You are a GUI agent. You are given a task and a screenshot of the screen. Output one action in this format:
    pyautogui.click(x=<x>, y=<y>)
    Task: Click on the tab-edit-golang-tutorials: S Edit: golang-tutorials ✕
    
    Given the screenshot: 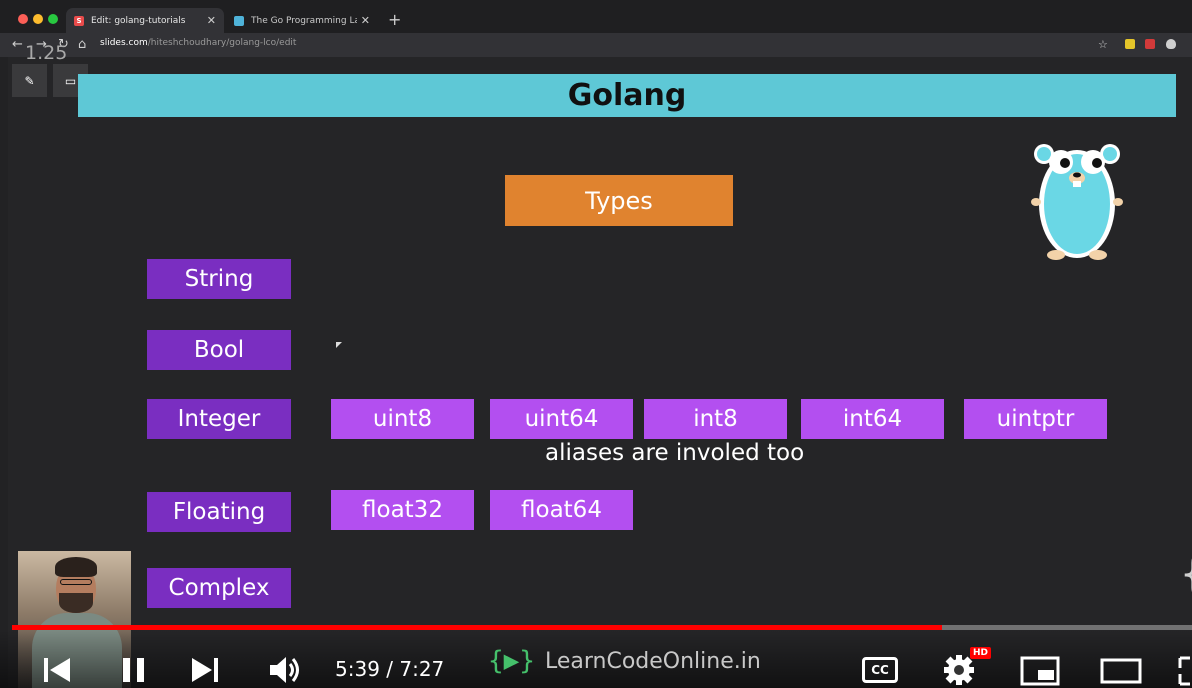 What is the action you would take?
    pyautogui.click(x=145, y=20)
    